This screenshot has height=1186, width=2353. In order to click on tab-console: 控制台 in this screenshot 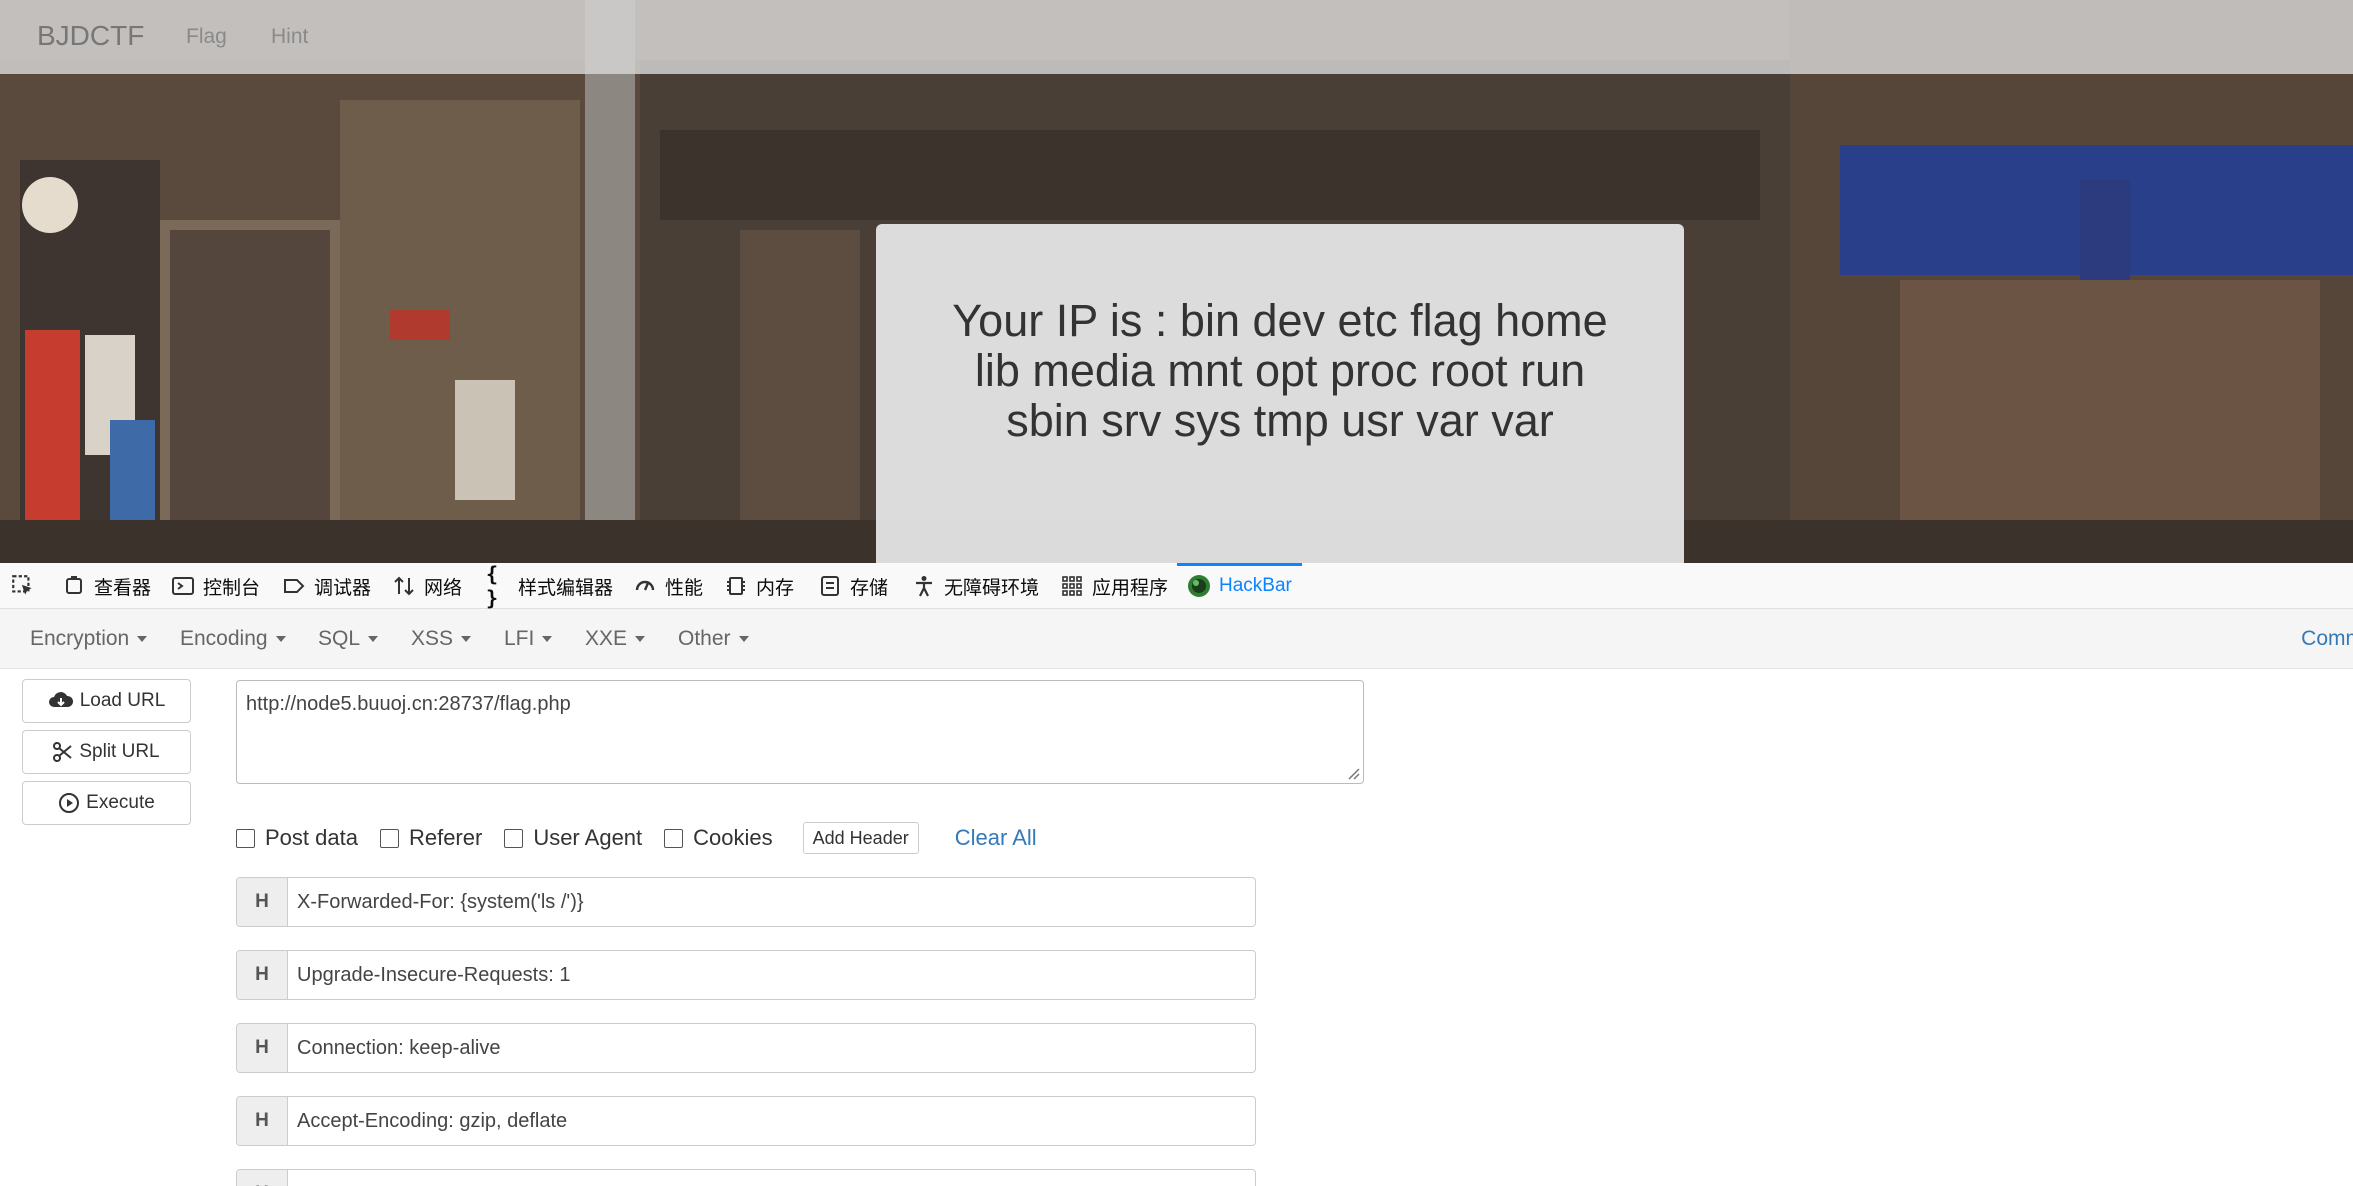, I will do `click(215, 586)`.